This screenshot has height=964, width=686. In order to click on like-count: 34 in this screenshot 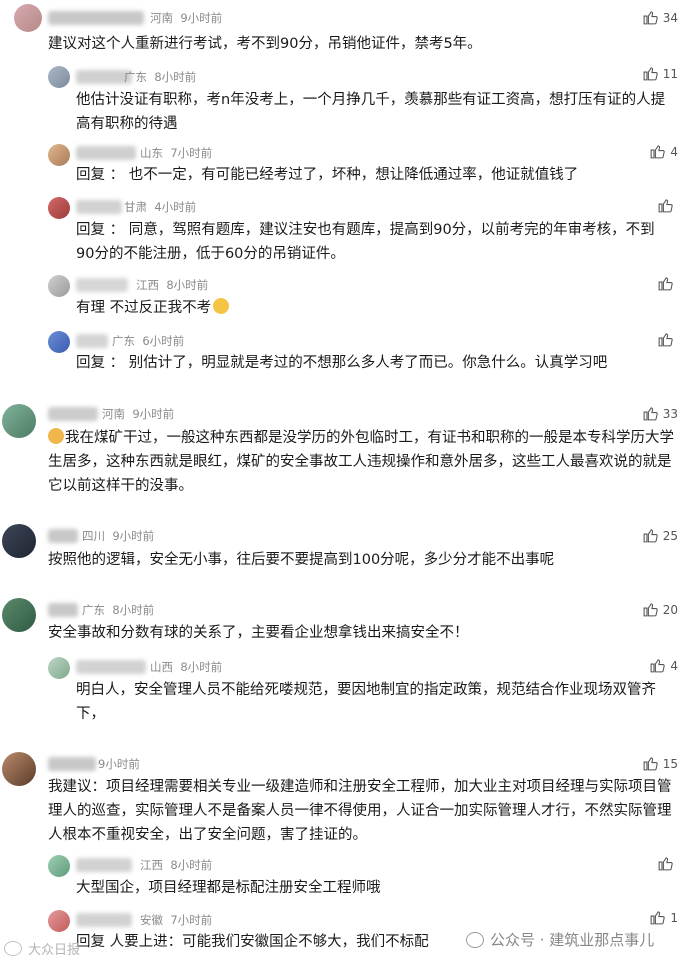, I will do `click(670, 17)`.